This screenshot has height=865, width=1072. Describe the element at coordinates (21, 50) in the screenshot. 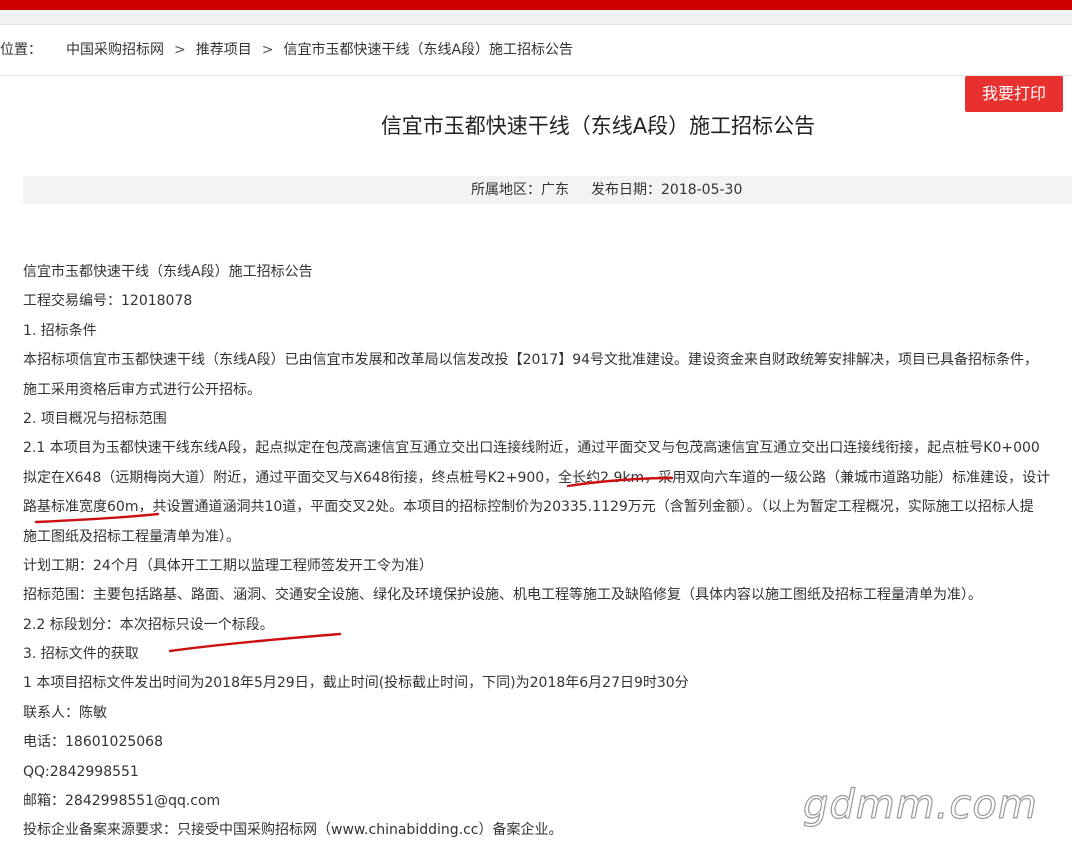

I see `breadcrumb-prefix: 位置：` at that location.